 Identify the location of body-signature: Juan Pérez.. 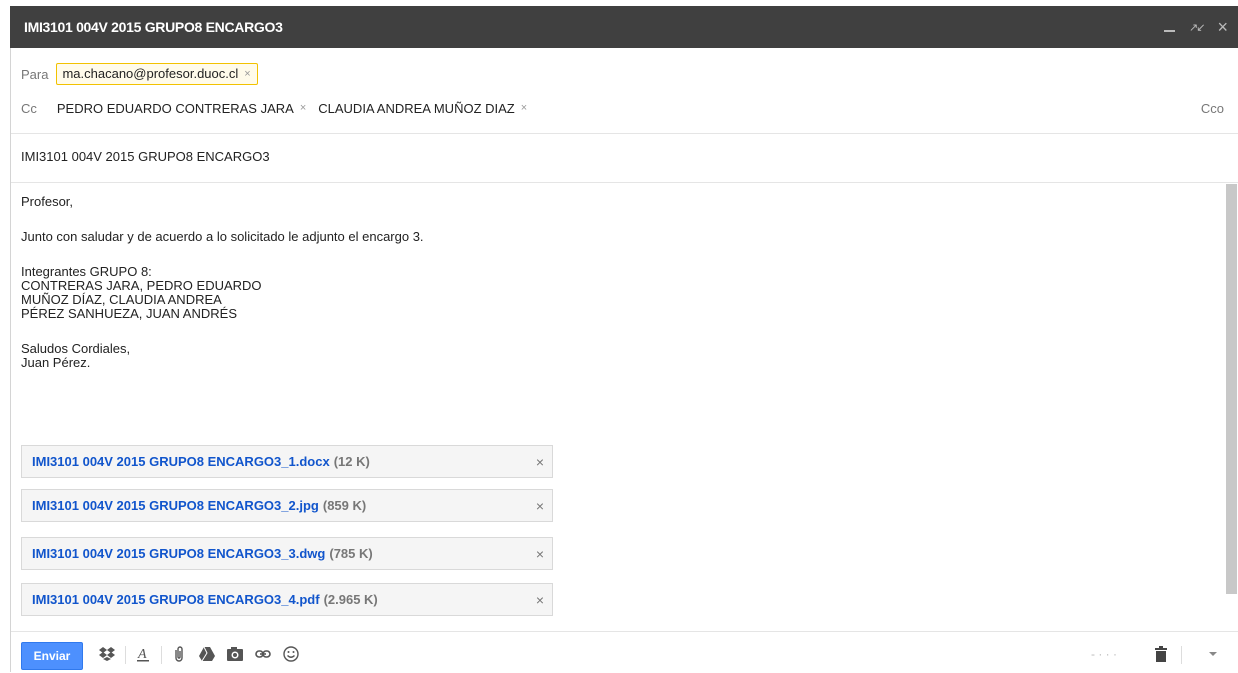
(56, 362).